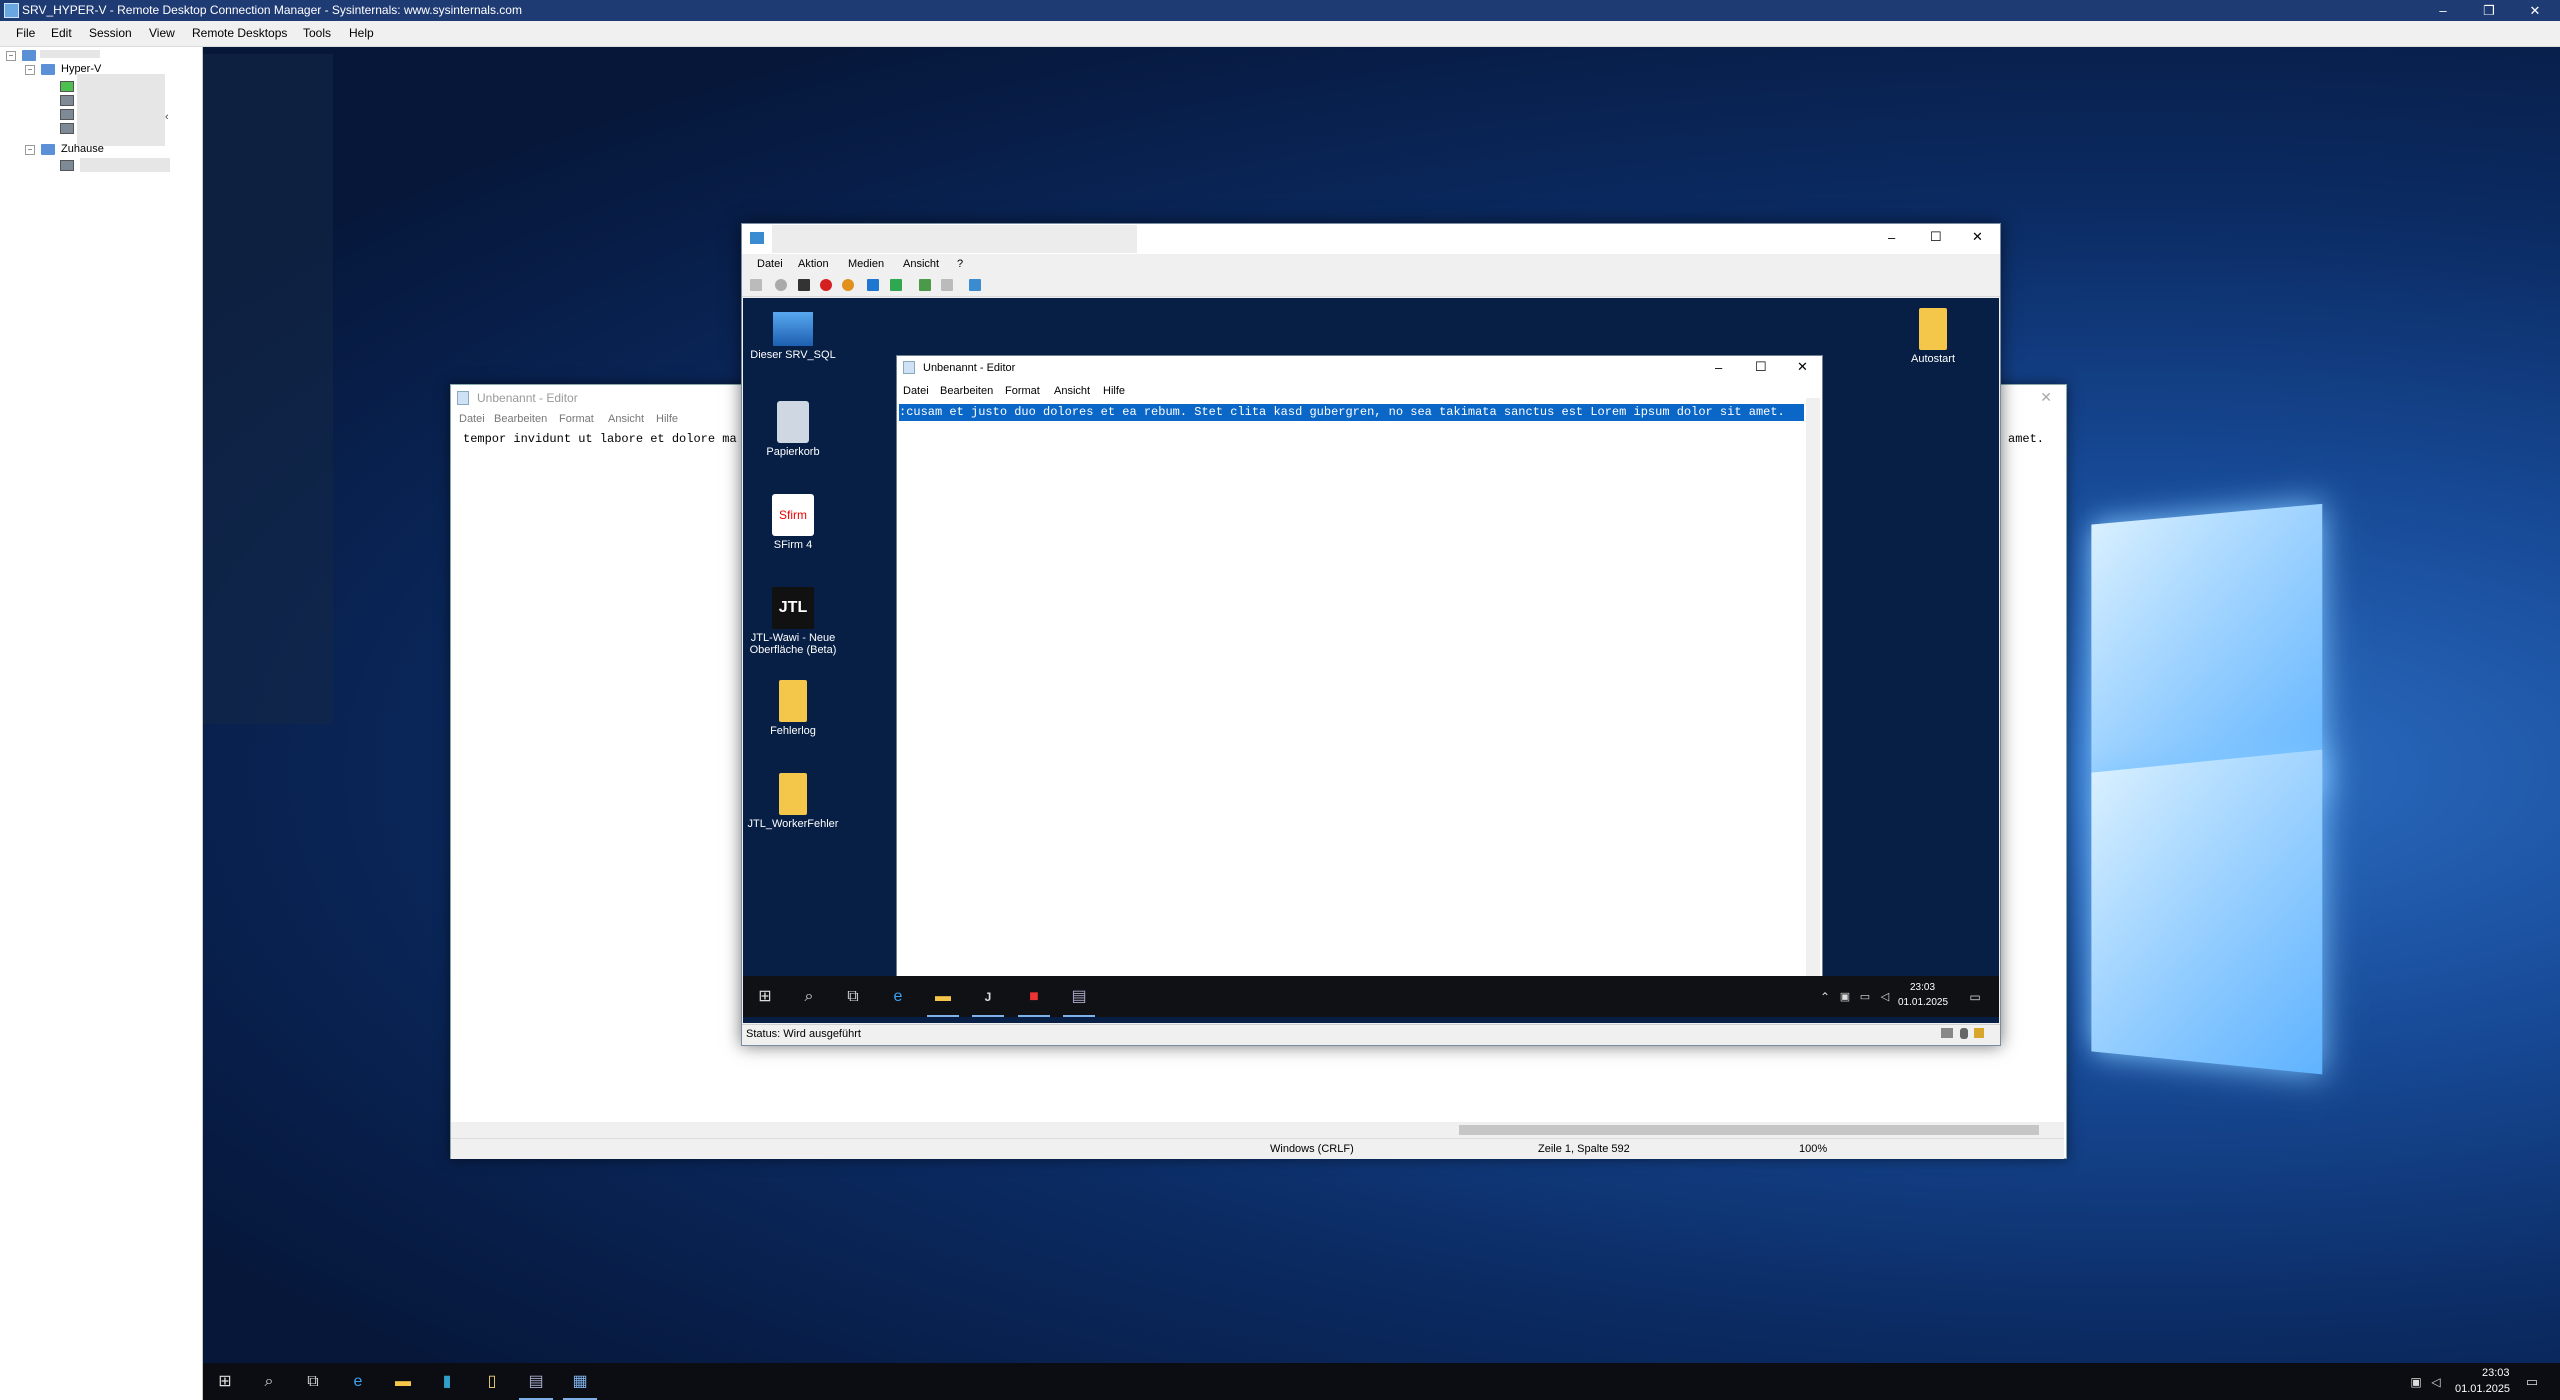 Image resolution: width=2560 pixels, height=1400 pixels. I want to click on menu-edit: Edit, so click(61, 33).